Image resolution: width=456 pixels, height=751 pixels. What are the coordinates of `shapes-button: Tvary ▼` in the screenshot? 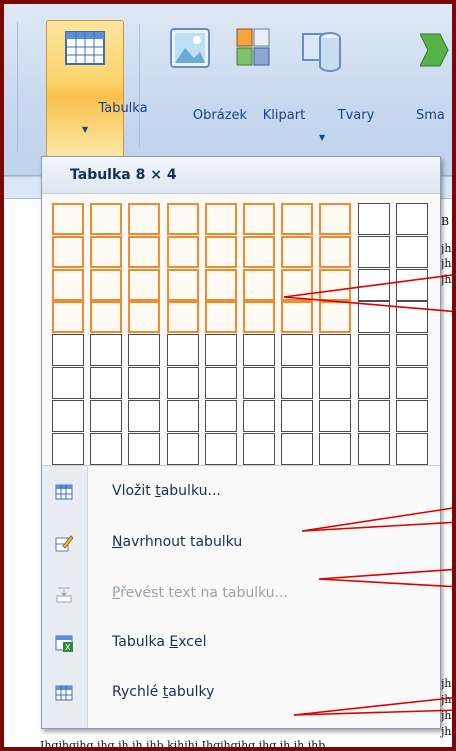 It's located at (332, 89).